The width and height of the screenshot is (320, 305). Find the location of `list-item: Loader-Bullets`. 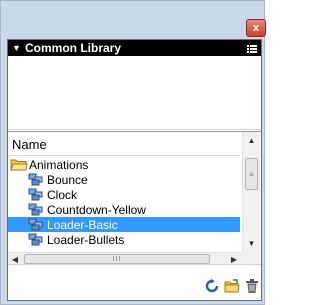

list-item: Loader-Bullets is located at coordinates (124, 239).